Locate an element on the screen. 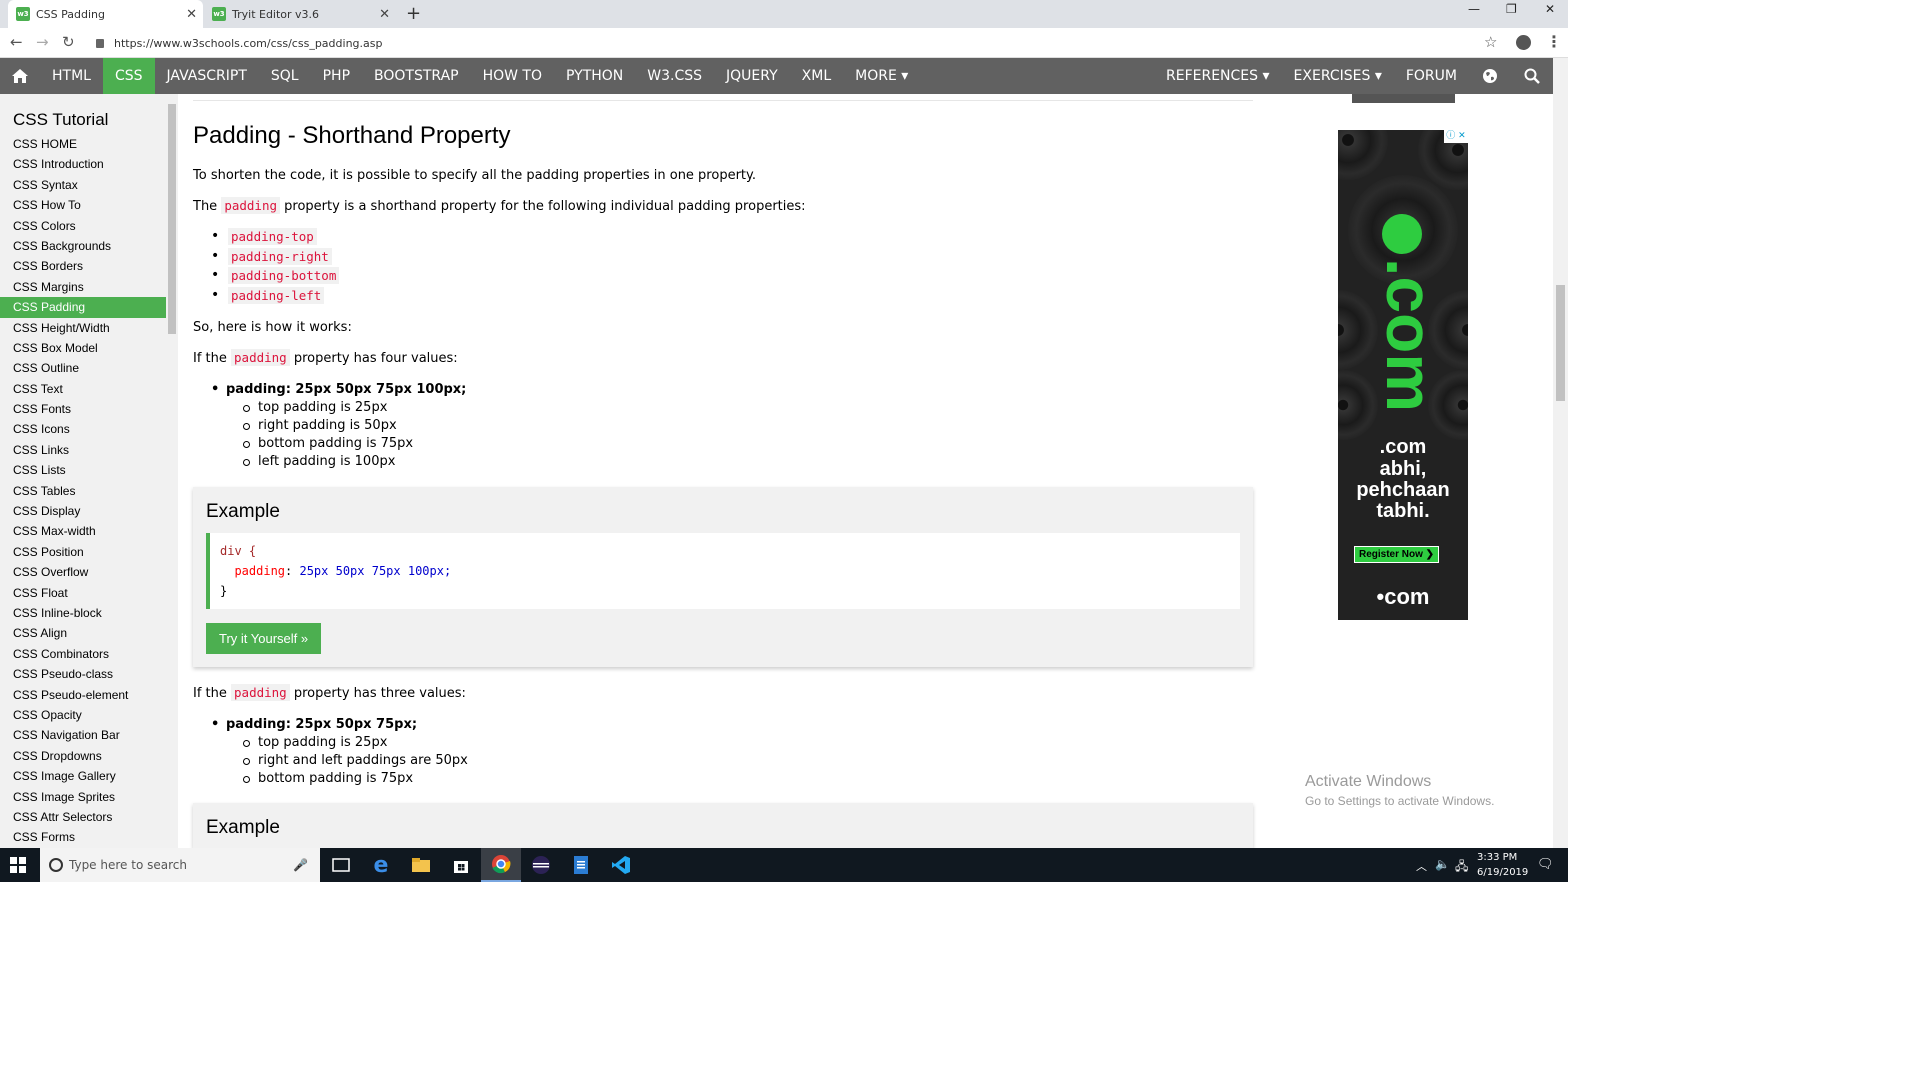 The width and height of the screenshot is (1920, 1080). sidebar-item: CSS Height/Width is located at coordinates (83, 328).